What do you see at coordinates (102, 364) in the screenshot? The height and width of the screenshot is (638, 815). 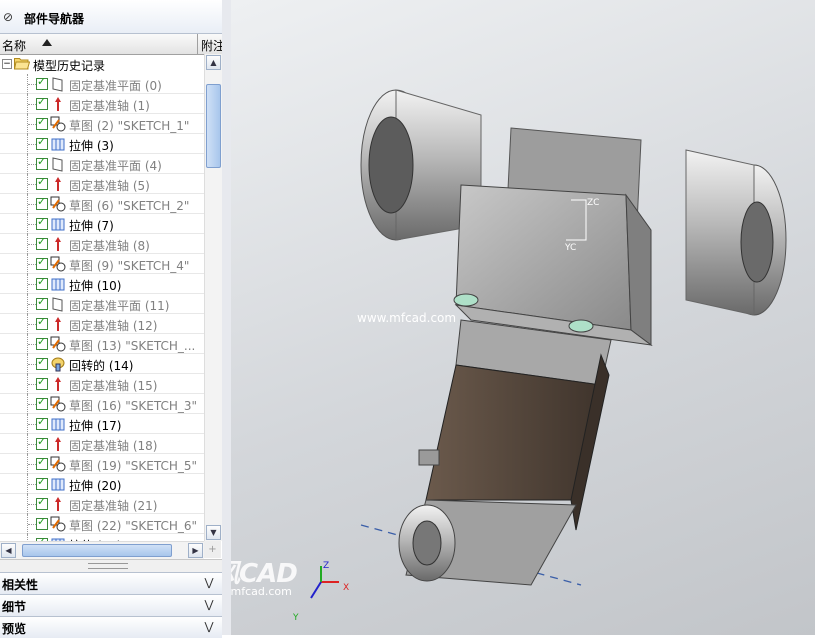 I see `tree-item: 回转的 (14)` at bounding box center [102, 364].